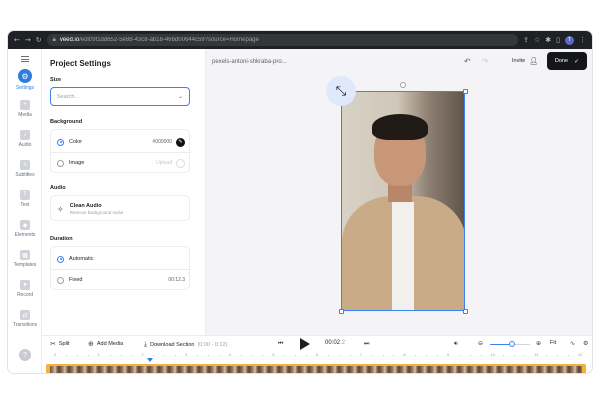  I want to click on transitions-icon: ⇄, so click(25, 315).